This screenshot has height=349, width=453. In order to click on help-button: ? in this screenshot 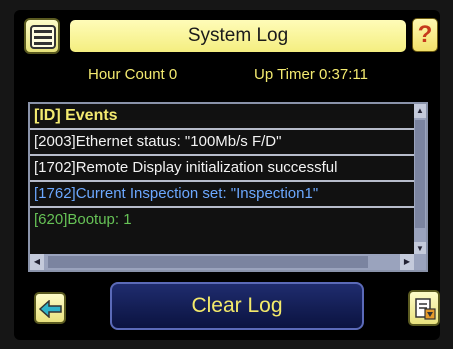, I will do `click(425, 35)`.